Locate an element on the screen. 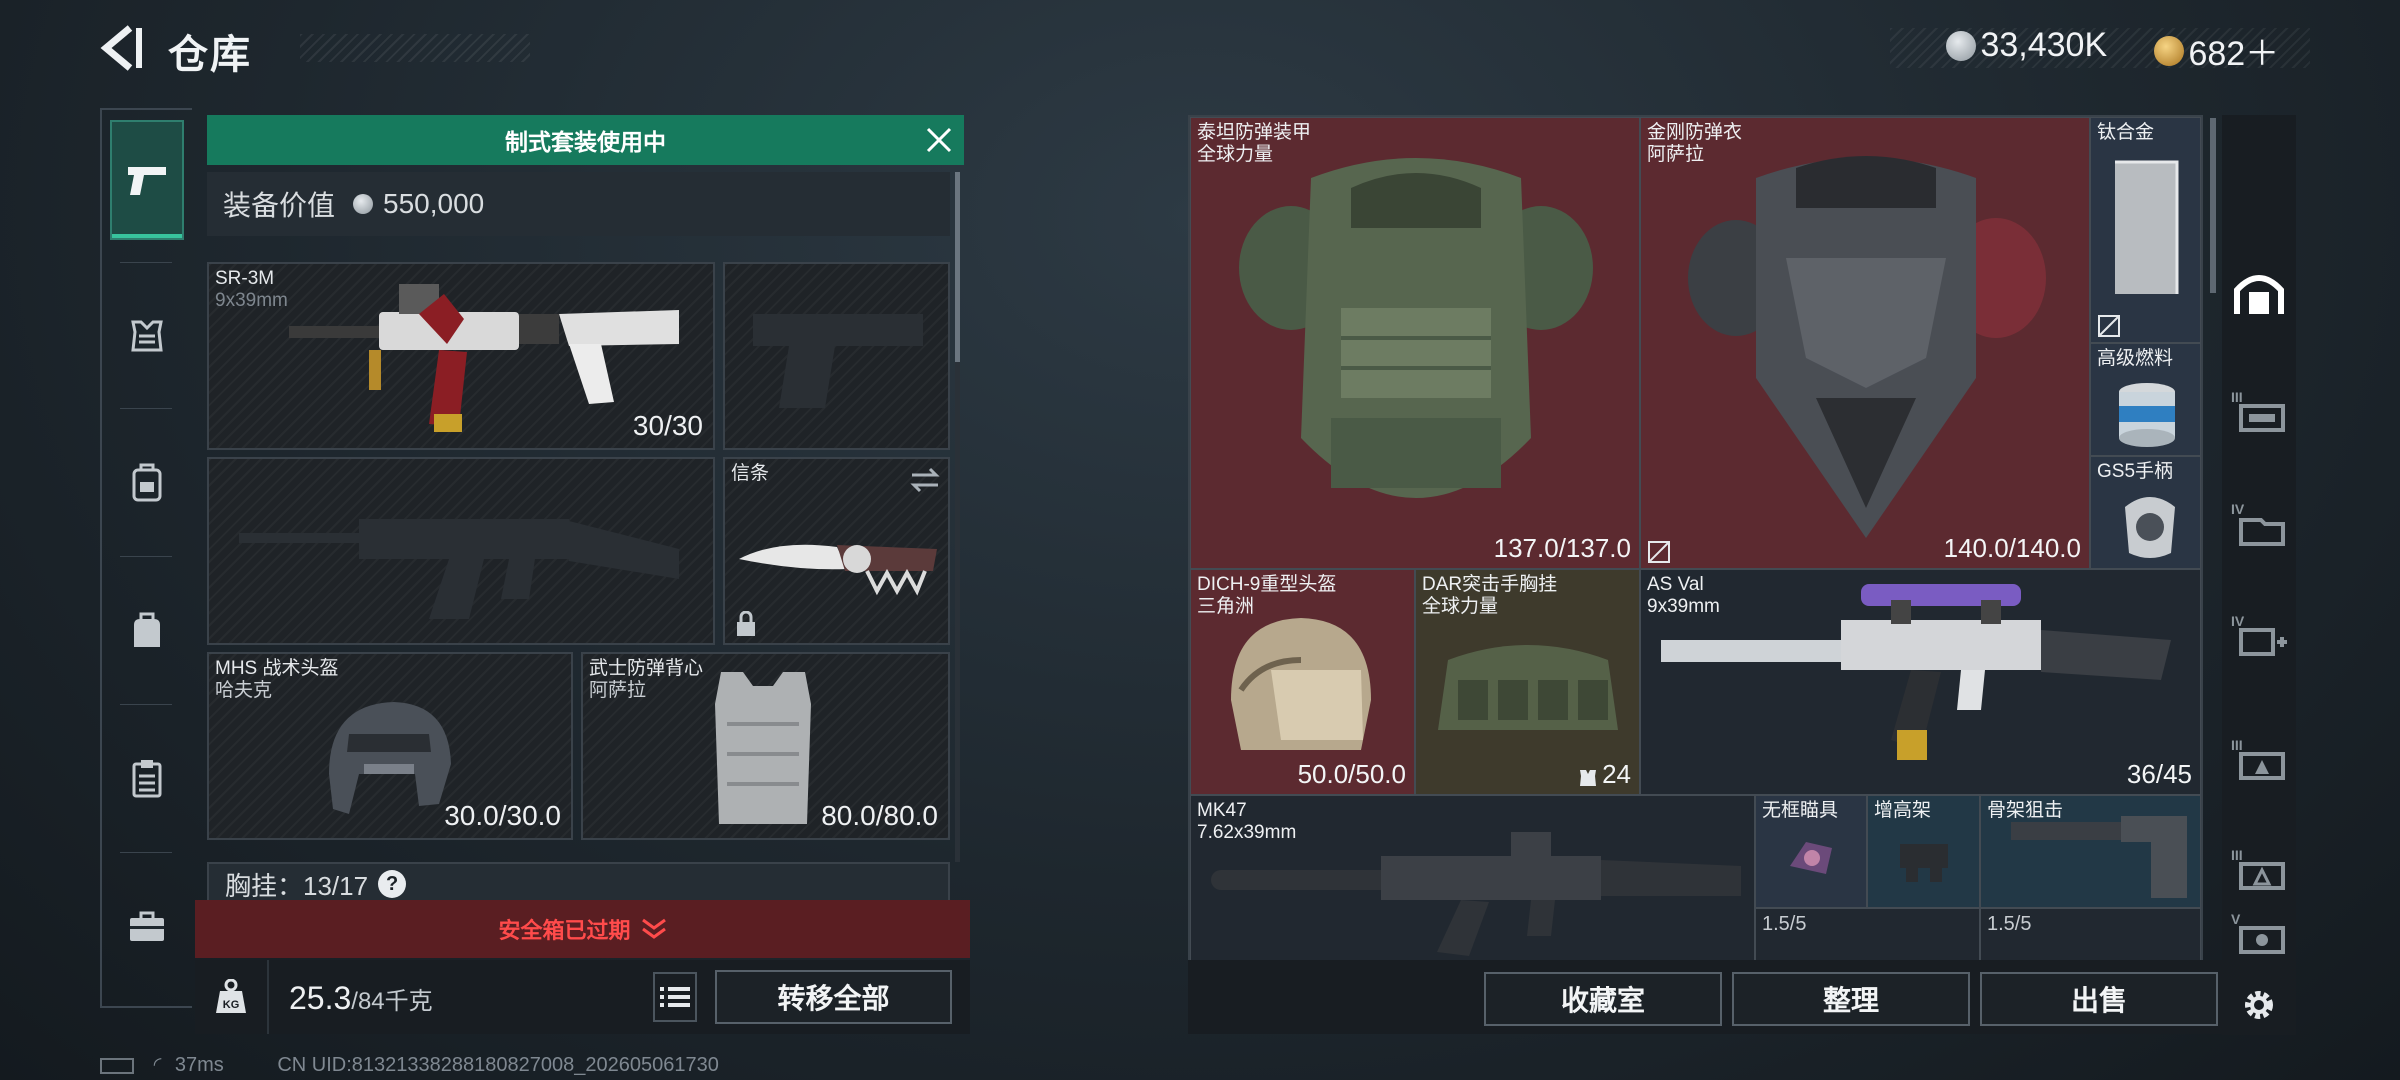 The height and width of the screenshot is (1080, 2400). stash-item-kingkong-vest: 金刚防弹衣 阿萨拉 140.0/140.0 is located at coordinates (1865, 343).